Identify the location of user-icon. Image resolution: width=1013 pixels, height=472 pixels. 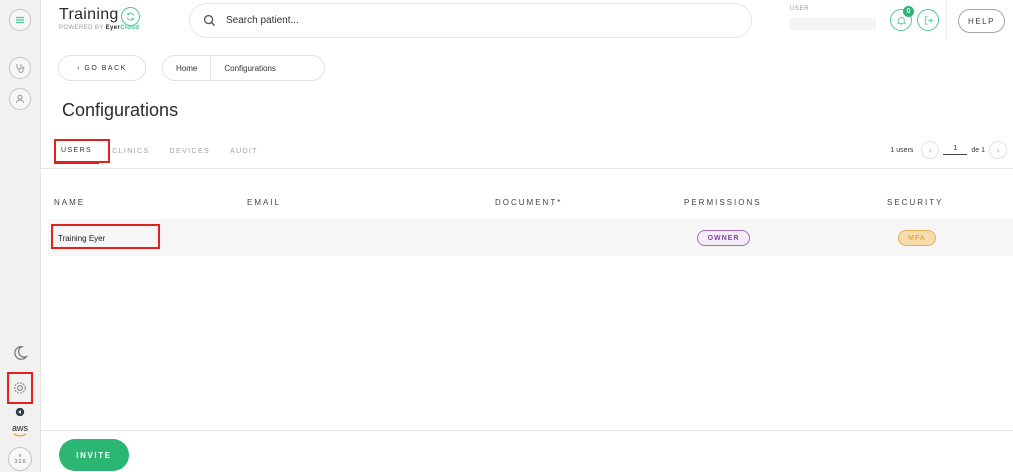
(20, 99).